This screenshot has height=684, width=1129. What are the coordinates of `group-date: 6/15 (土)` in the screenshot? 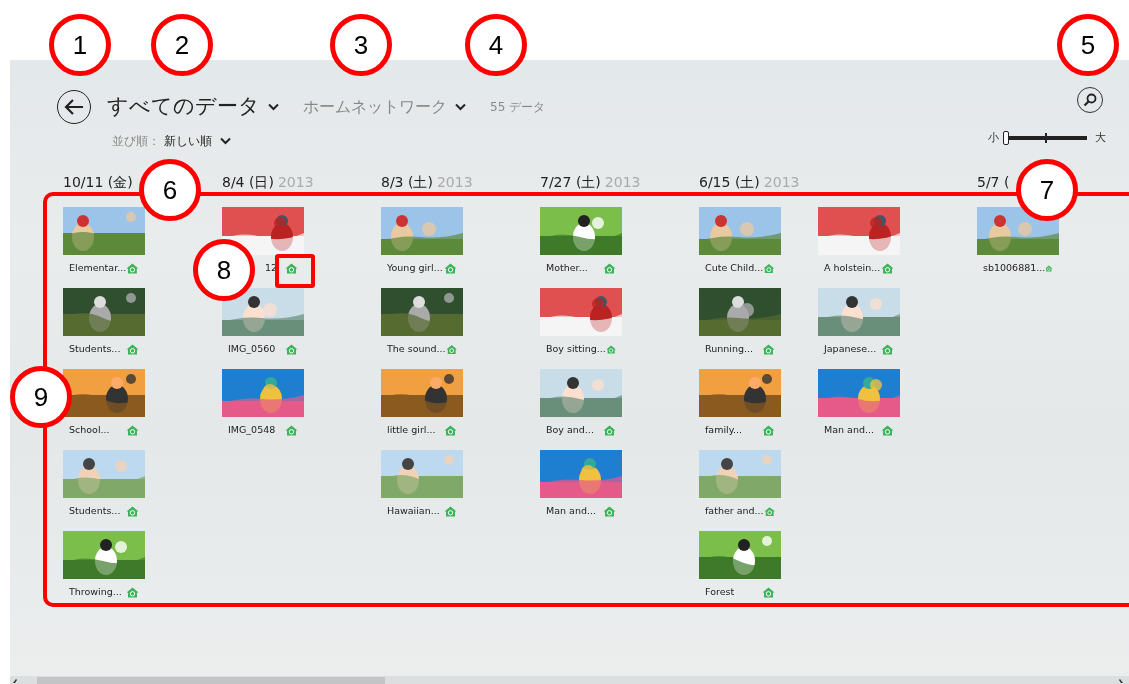 It's located at (729, 182).